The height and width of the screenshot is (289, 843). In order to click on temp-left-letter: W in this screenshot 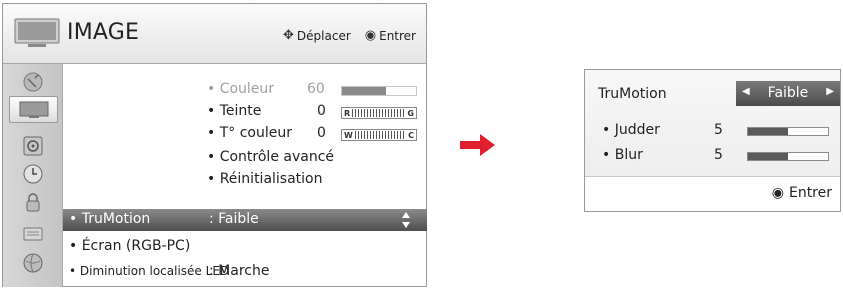, I will do `click(348, 135)`.